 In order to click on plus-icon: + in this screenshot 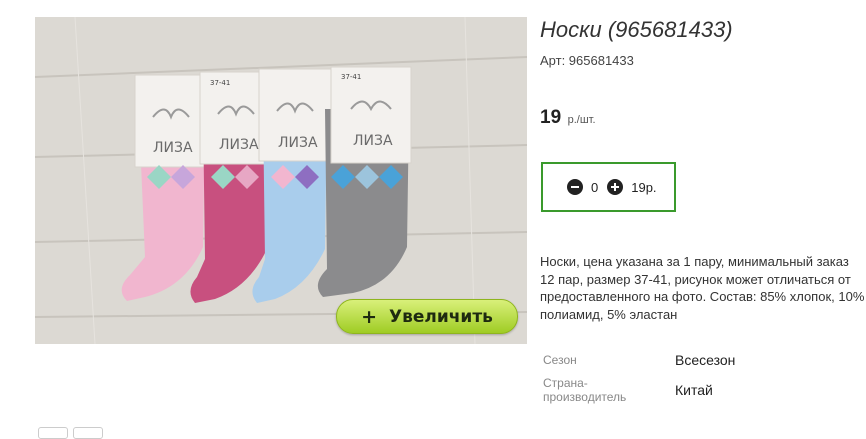, I will do `click(369, 316)`.